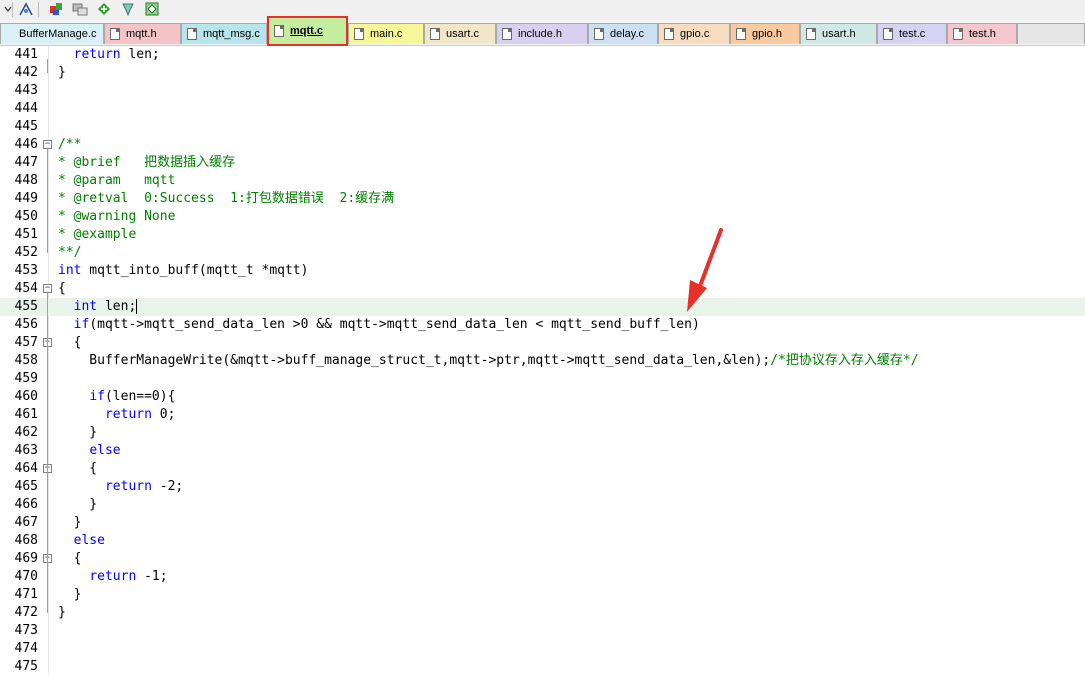 The width and height of the screenshot is (1085, 676). I want to click on code-line: 469 {, so click(542, 559).